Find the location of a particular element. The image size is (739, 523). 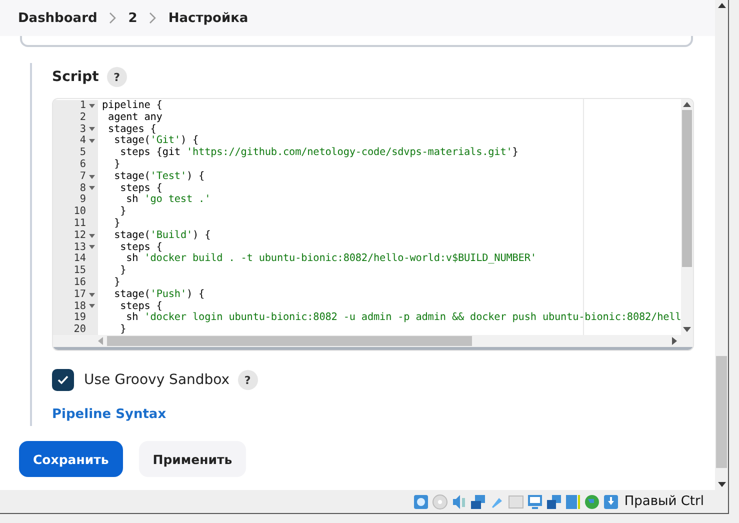

line-number: 11 is located at coordinates (80, 224).